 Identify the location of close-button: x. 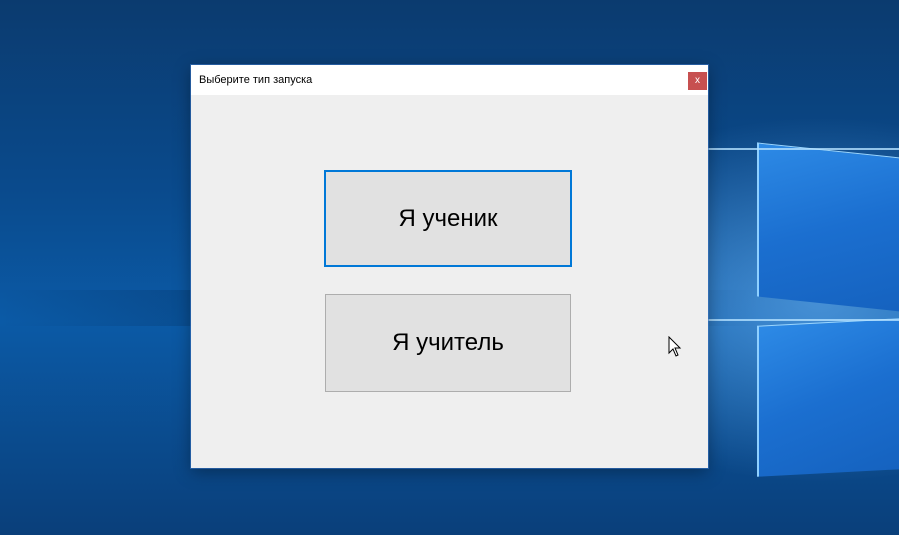
(697, 81).